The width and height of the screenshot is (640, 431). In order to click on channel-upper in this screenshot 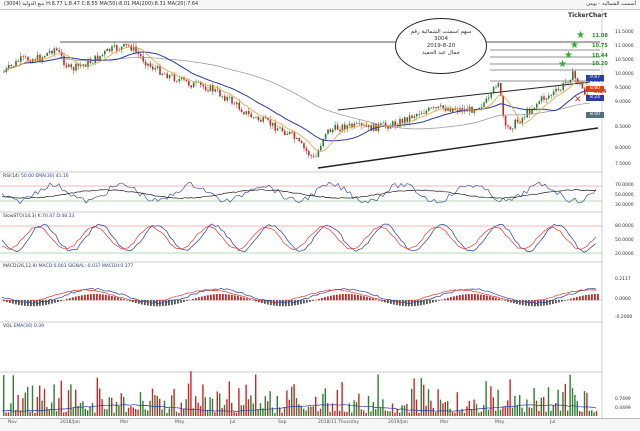, I will do `click(464, 96)`.